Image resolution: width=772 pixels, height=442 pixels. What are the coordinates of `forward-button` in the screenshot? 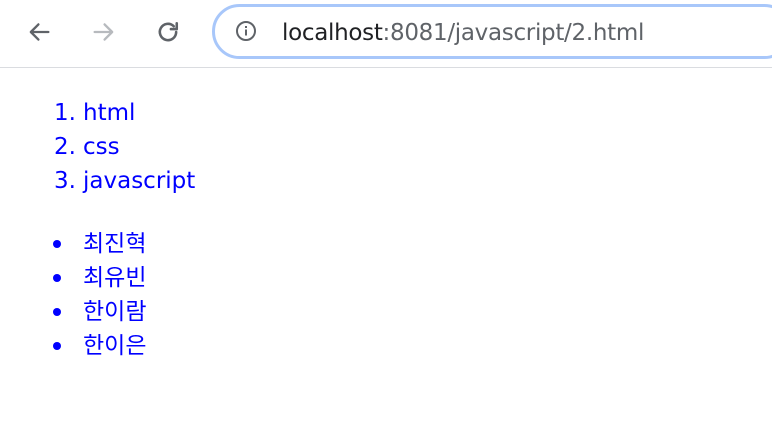 It's located at (104, 32).